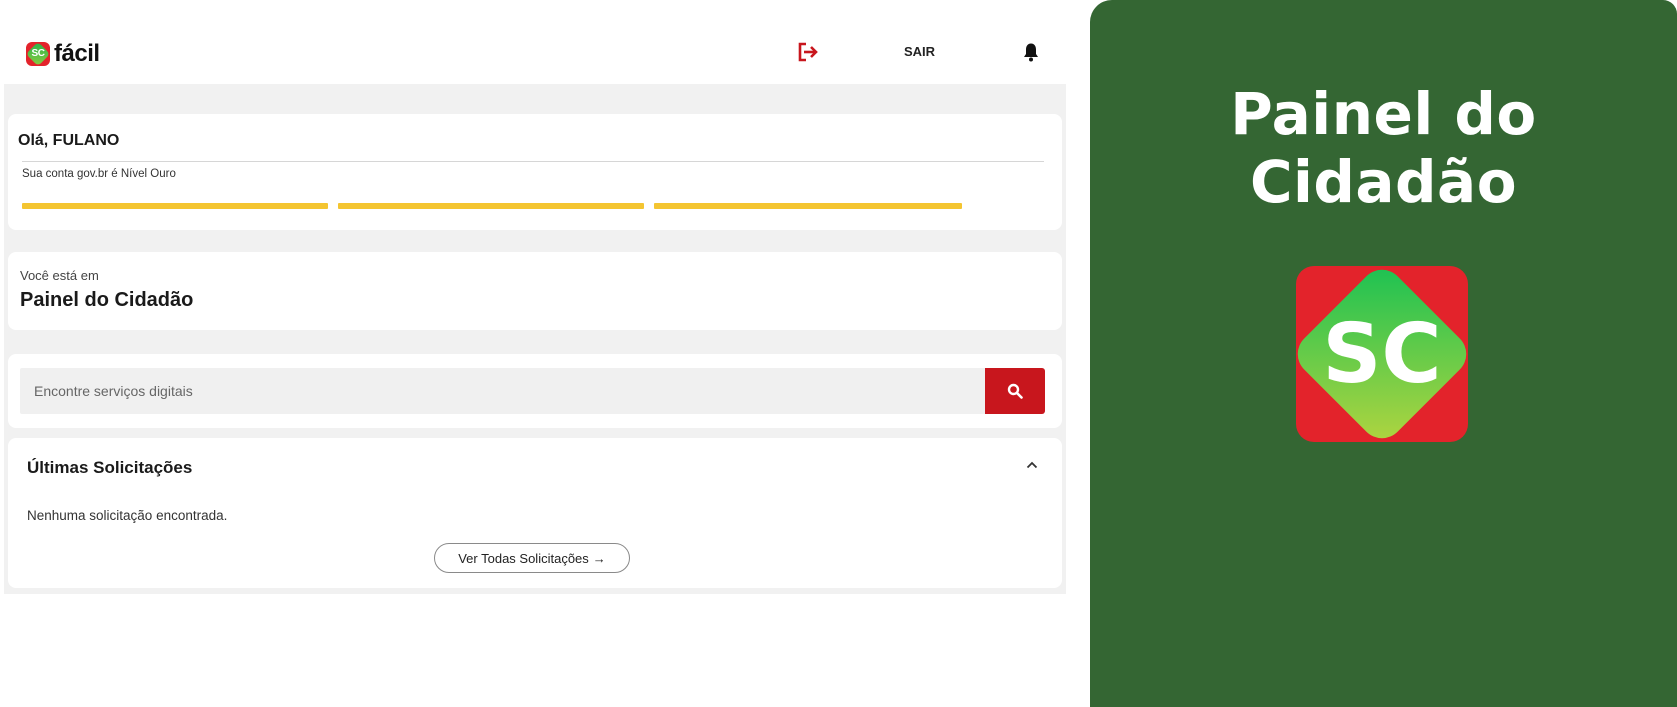 Image resolution: width=1677 pixels, height=707 pixels. What do you see at coordinates (1031, 52) in the screenshot?
I see `bell-icon` at bounding box center [1031, 52].